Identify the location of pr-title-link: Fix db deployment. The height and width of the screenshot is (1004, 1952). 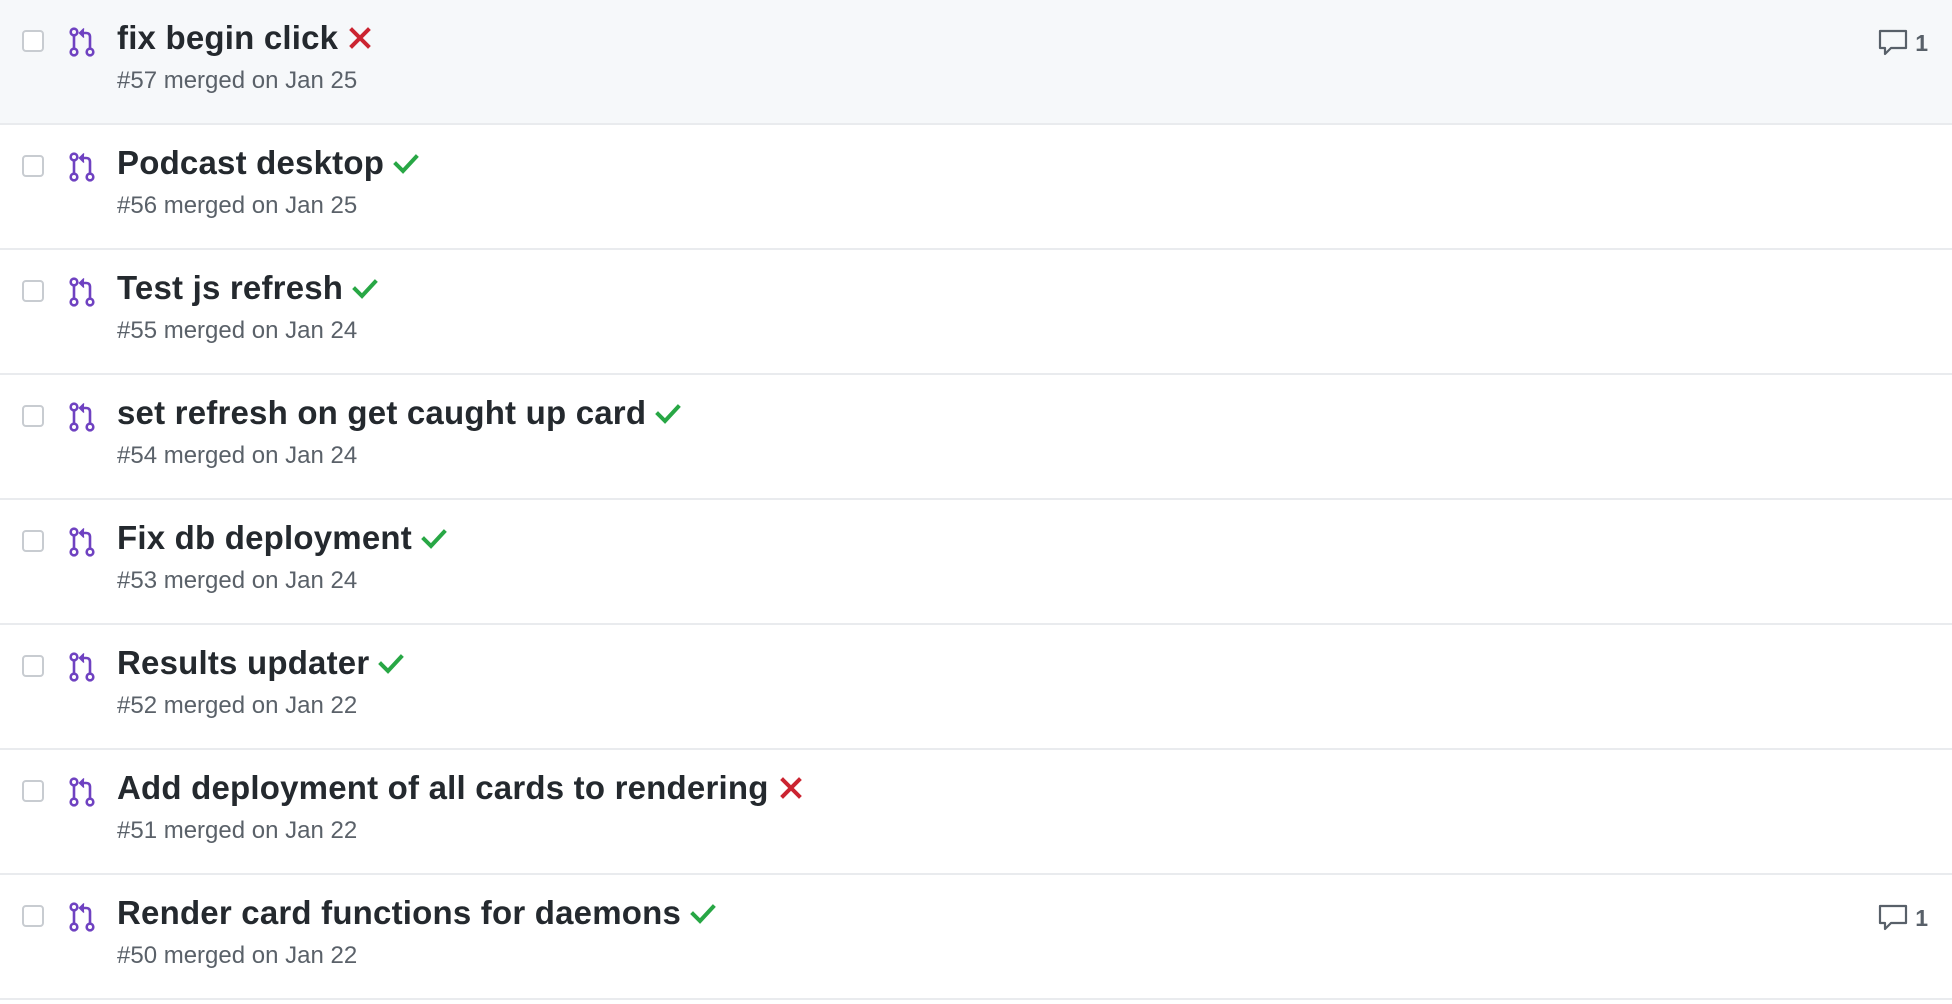
(264, 538).